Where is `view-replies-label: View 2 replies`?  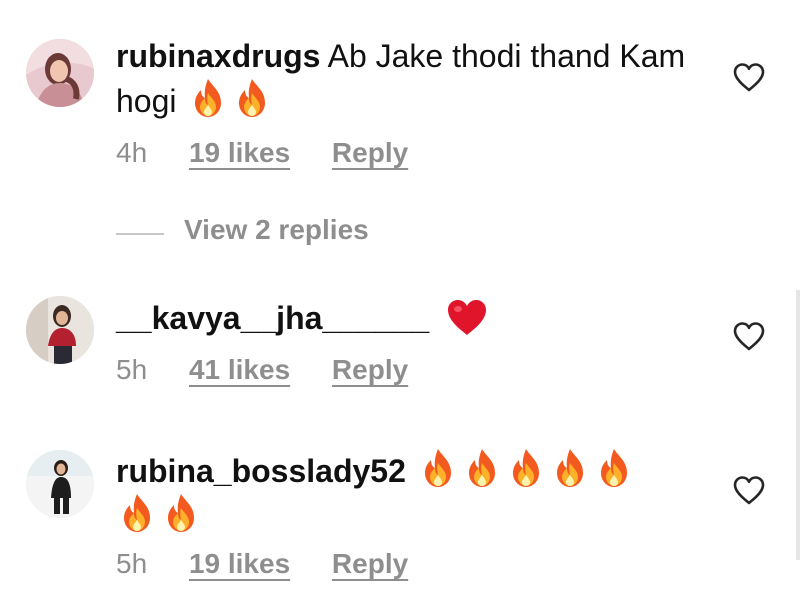 view-replies-label: View 2 replies is located at coordinates (276, 230).